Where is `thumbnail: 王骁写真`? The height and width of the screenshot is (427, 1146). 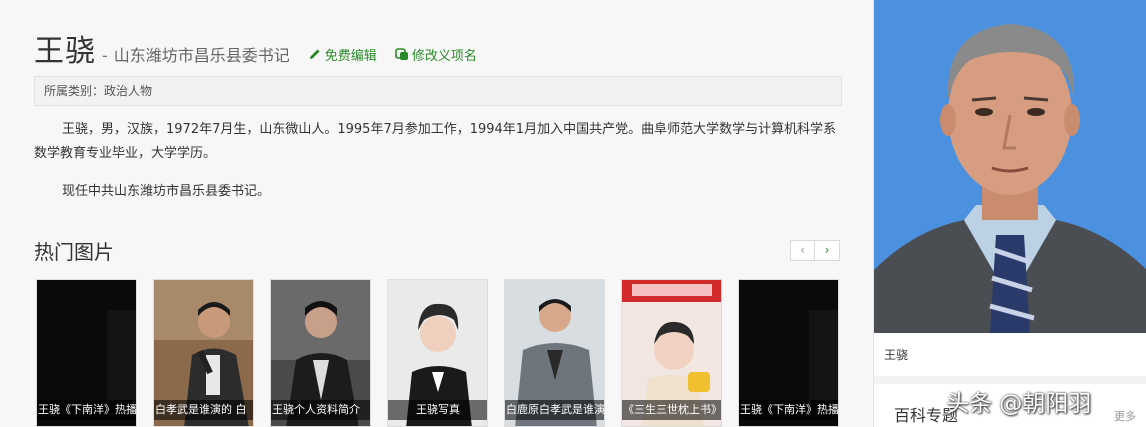 thumbnail: 王骁写真 is located at coordinates (437, 353).